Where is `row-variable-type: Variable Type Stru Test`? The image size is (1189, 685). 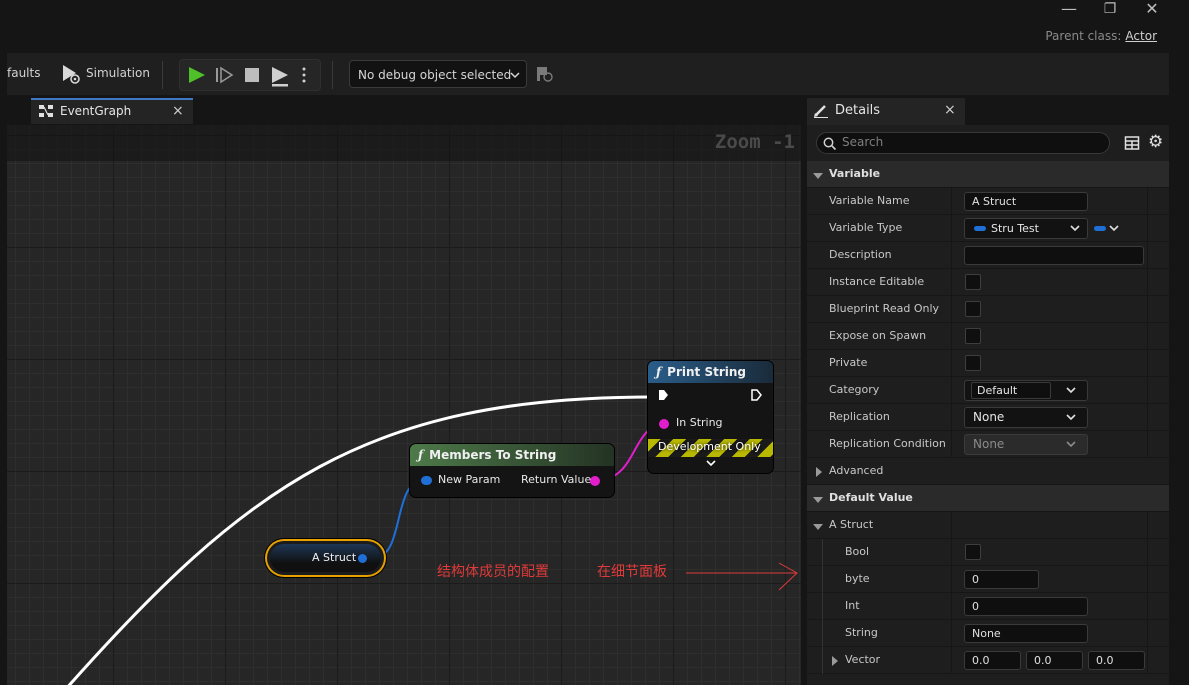 row-variable-type: Variable Type Stru Test is located at coordinates (988, 228).